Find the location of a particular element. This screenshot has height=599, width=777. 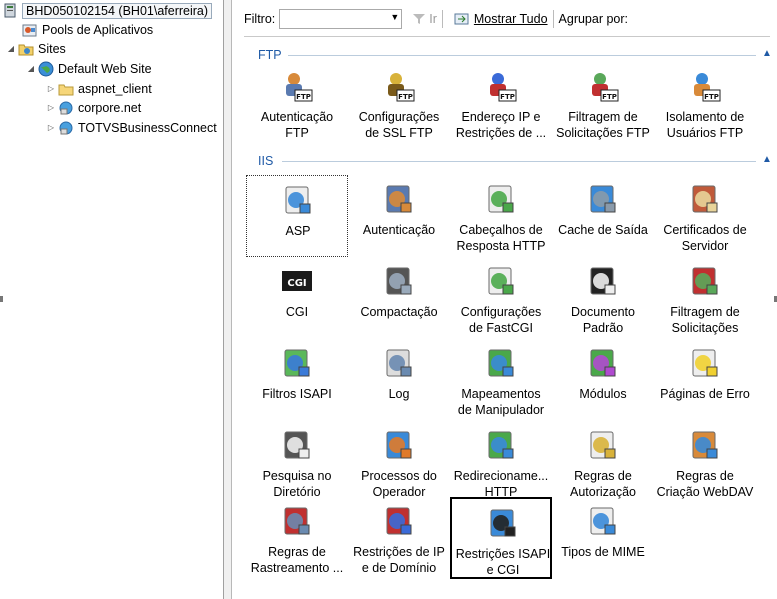

feature-tile-worker-processes: Processos do Operador is located at coordinates (399, 462).